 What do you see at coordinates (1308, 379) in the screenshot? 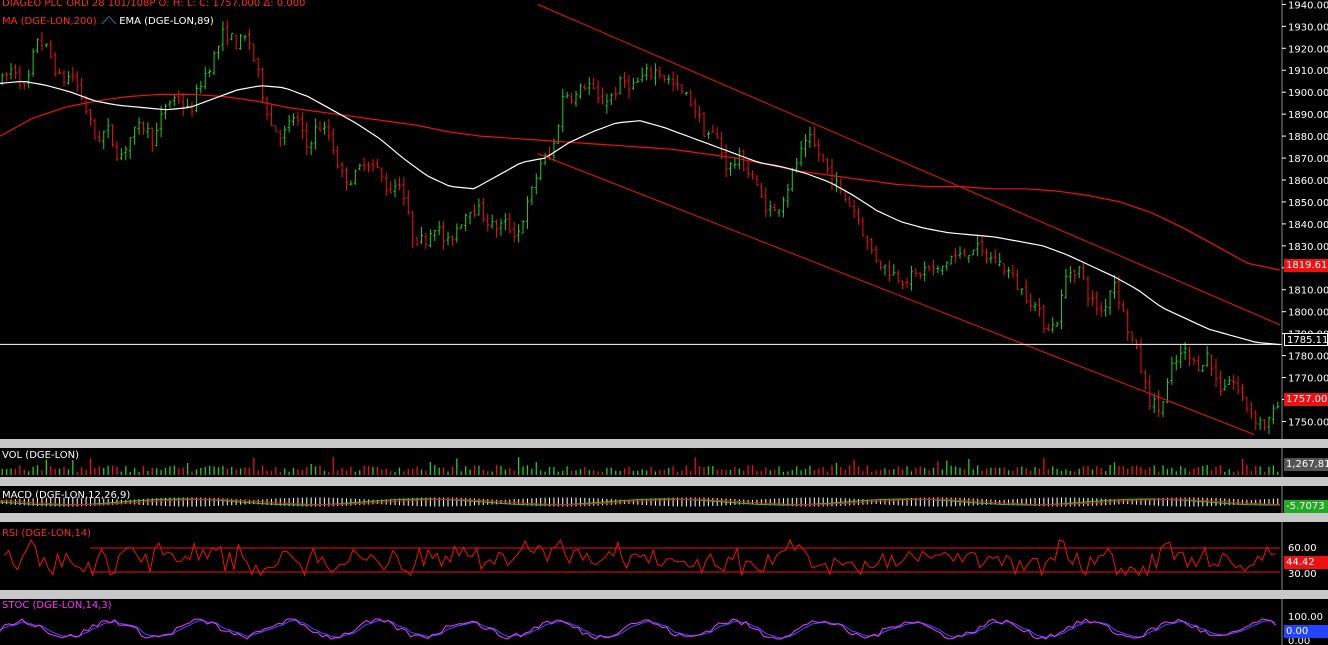
I see `price-tick-label: 1770.000` at bounding box center [1308, 379].